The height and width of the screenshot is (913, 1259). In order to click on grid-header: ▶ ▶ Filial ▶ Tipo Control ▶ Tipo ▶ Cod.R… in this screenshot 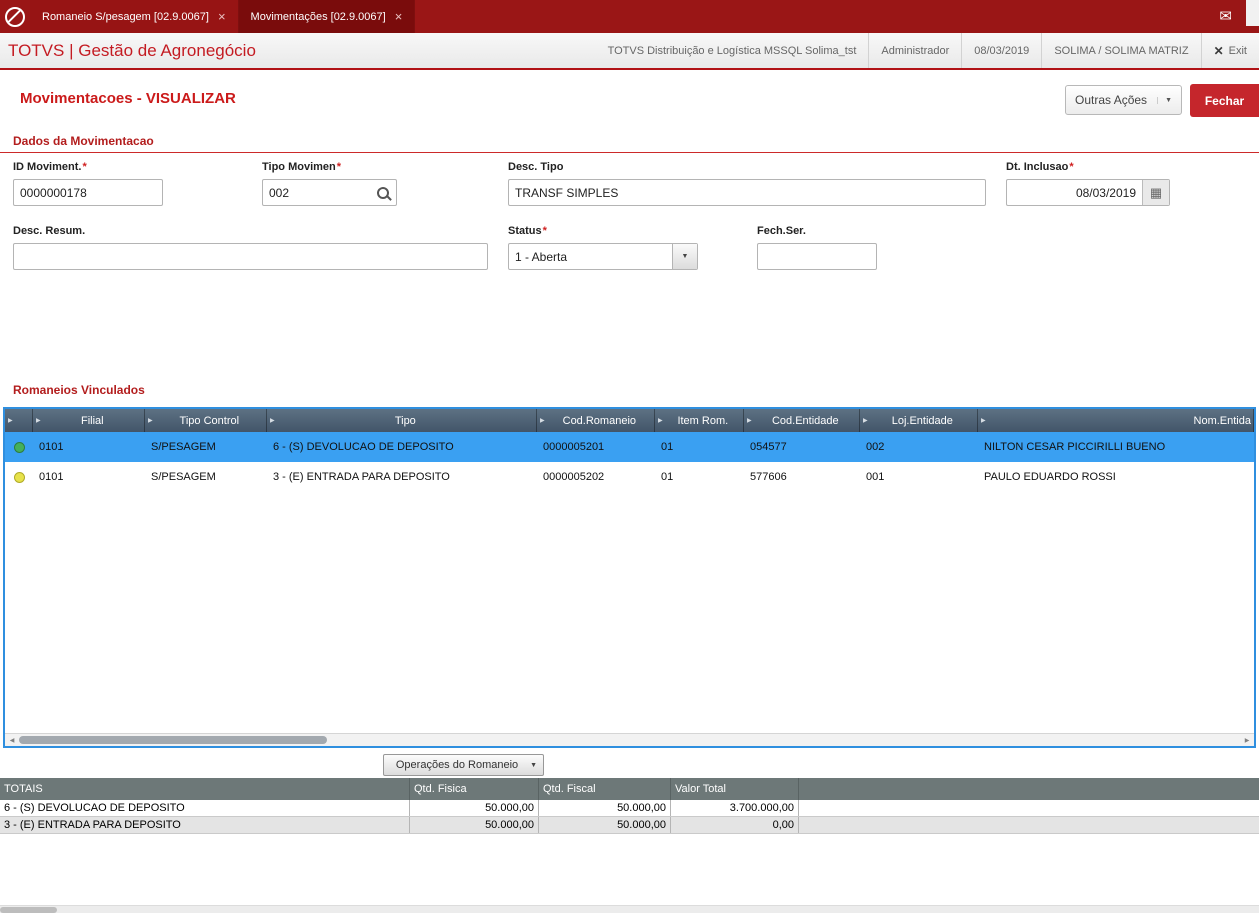, I will do `click(629, 420)`.